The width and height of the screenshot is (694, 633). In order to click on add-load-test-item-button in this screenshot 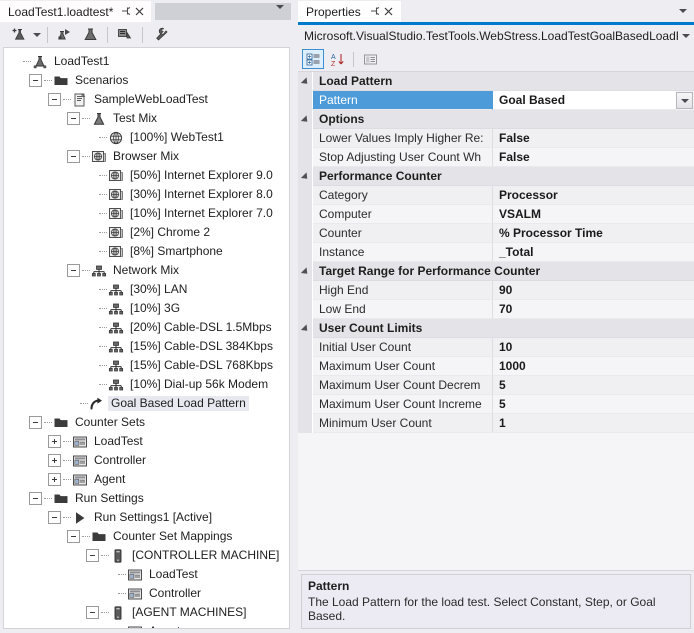, I will do `click(19, 35)`.